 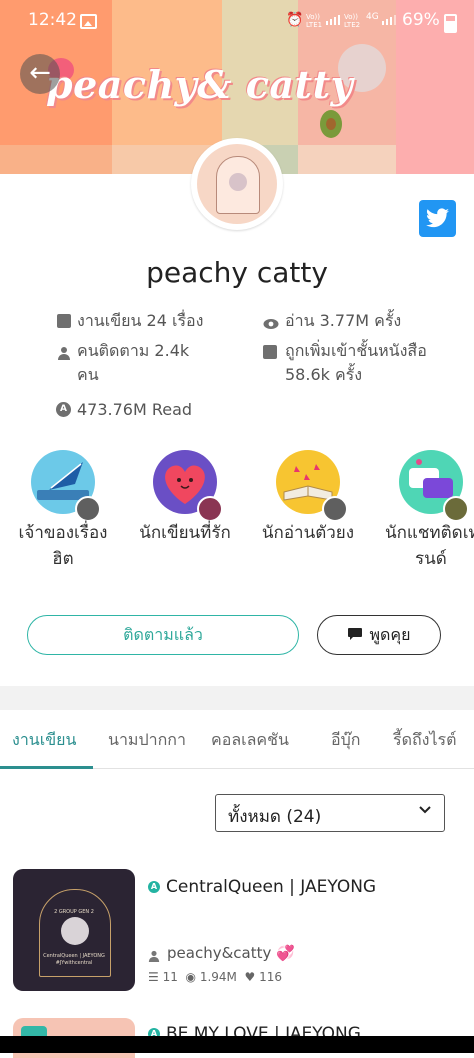 I want to click on stat-followers-unit: คน, so click(x=88, y=374).